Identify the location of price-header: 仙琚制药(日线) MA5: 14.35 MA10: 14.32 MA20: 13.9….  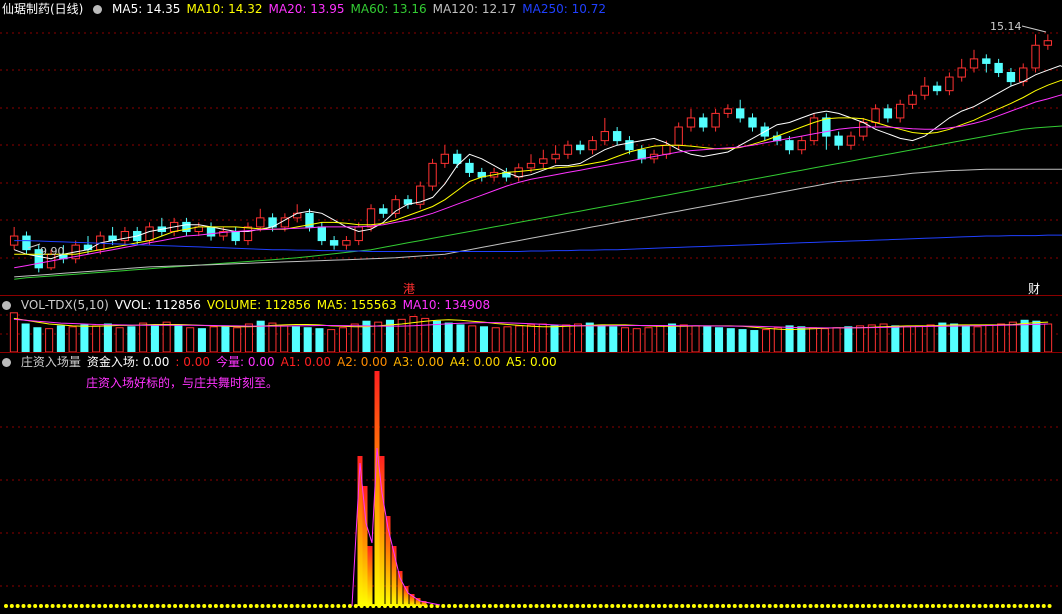
(310, 9).